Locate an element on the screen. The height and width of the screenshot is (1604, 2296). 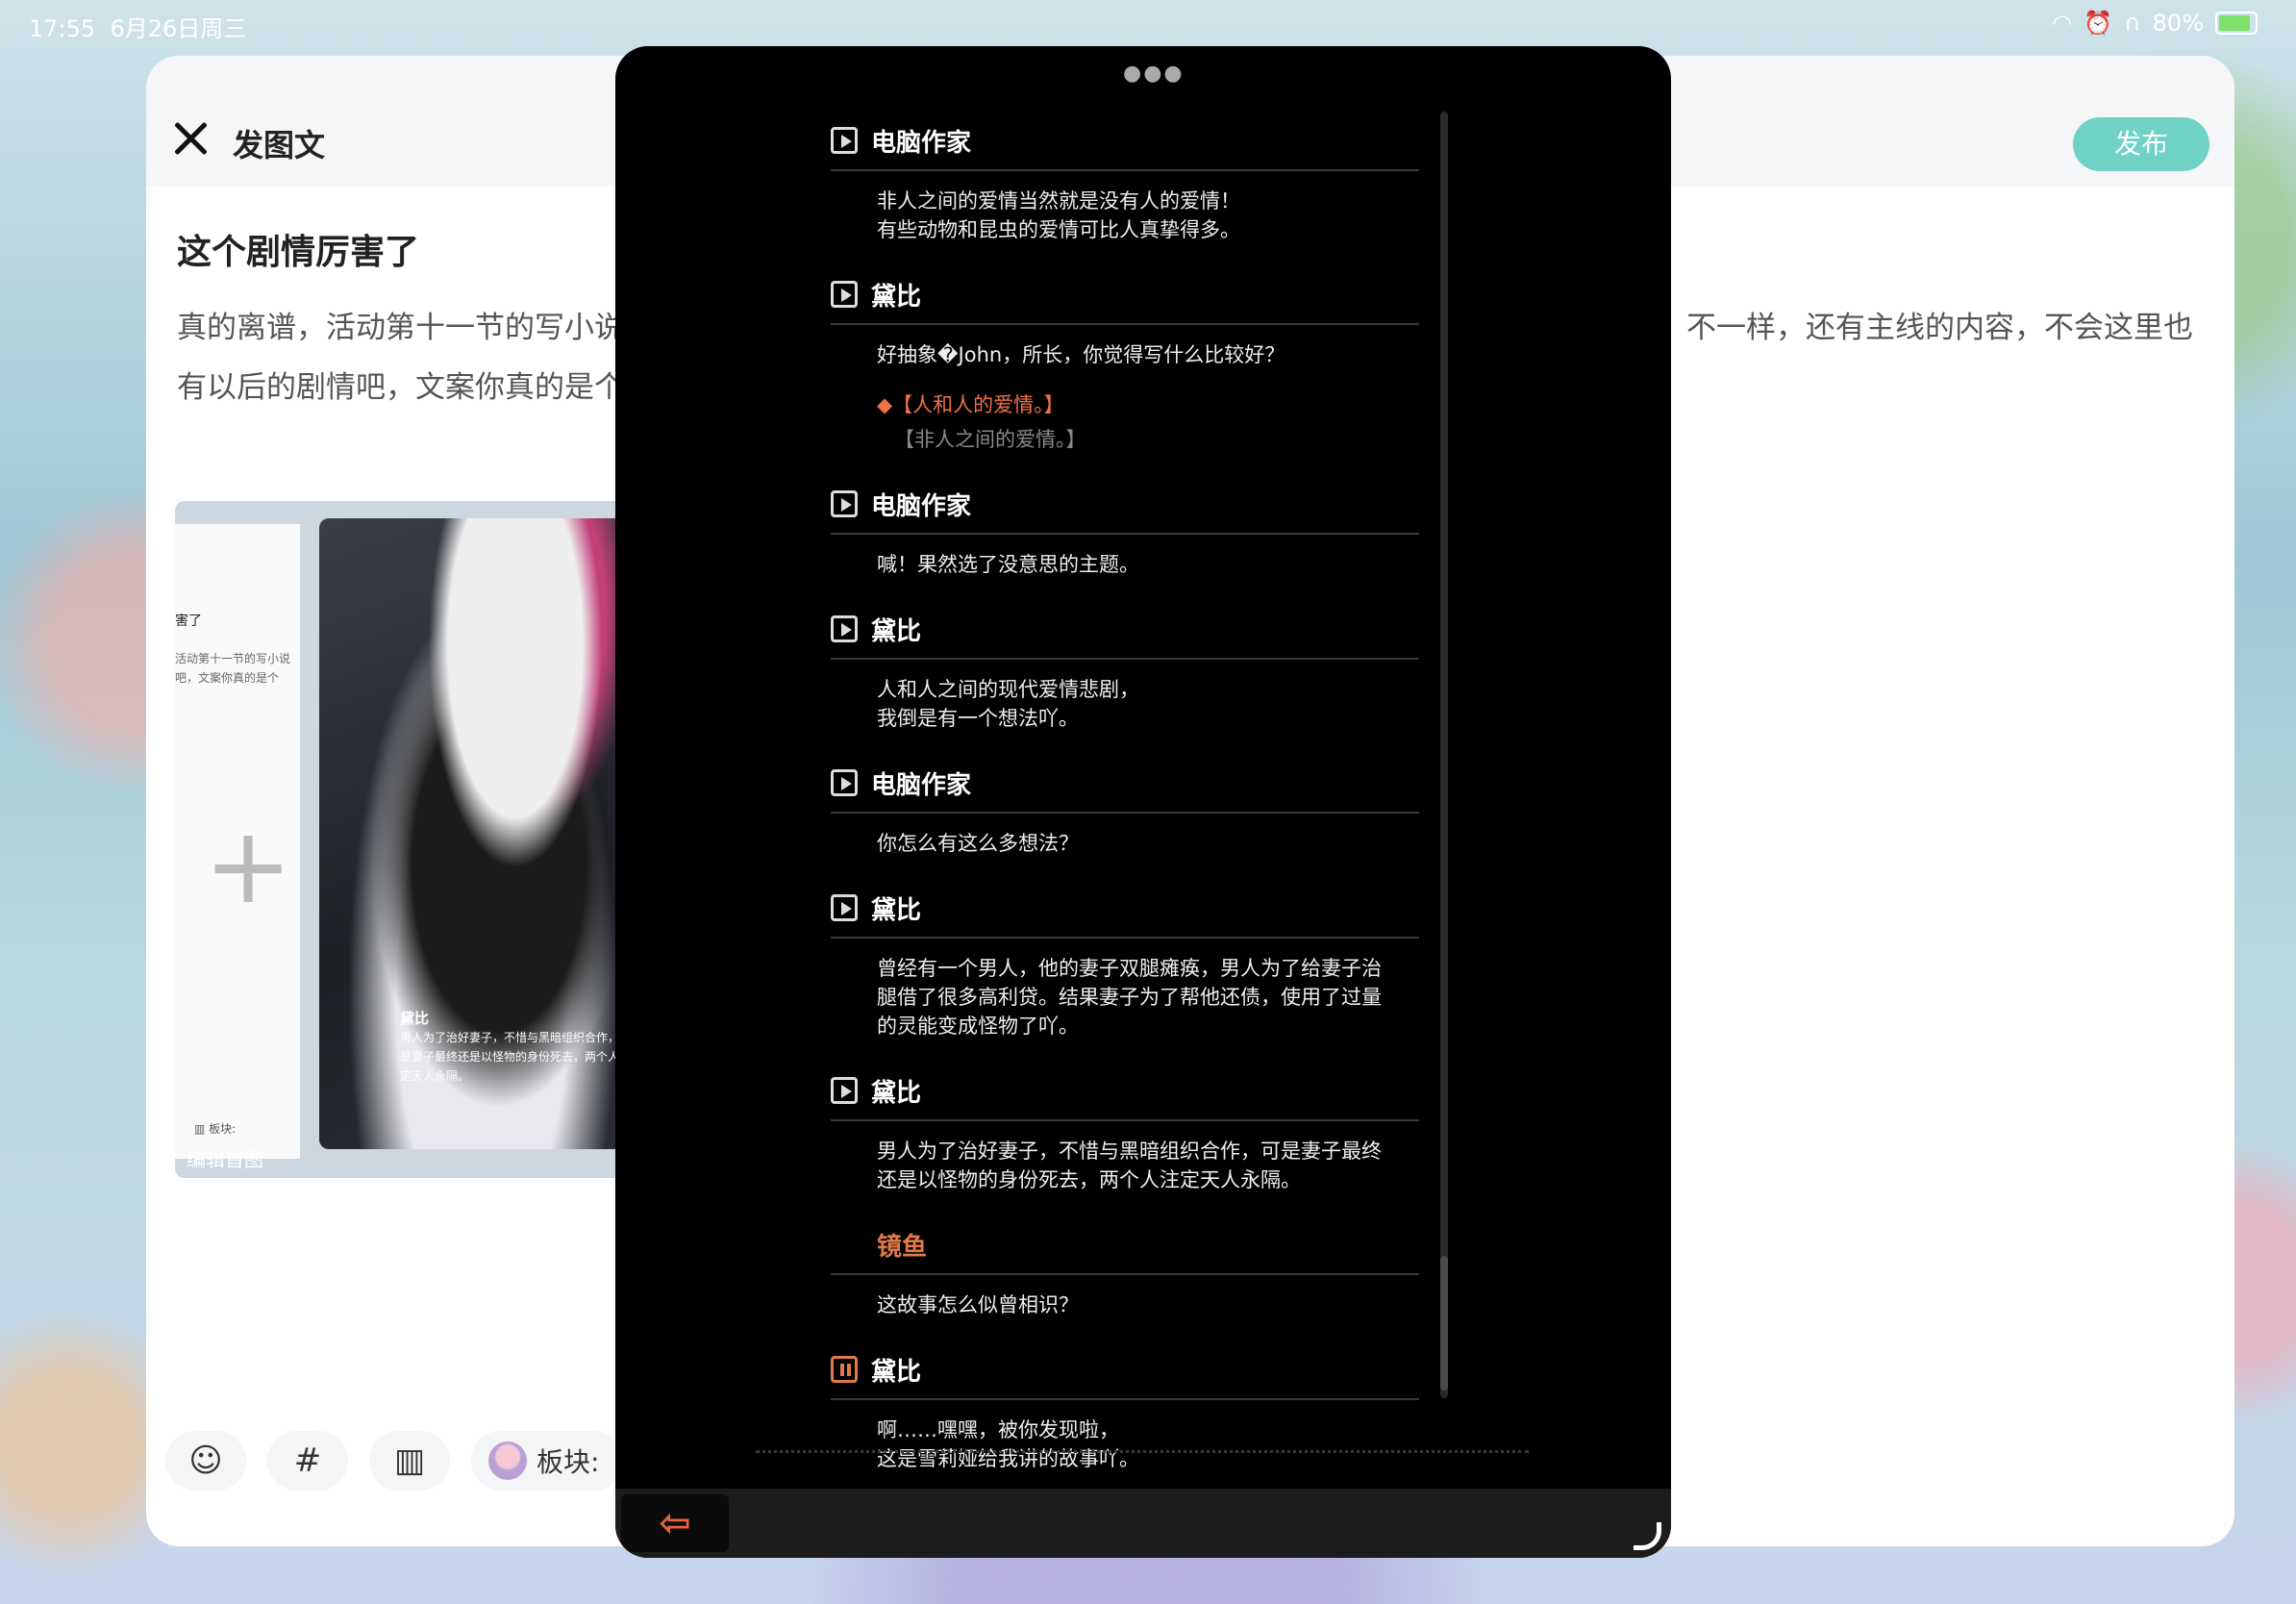
dialog-text: 喊！果然选了没意思的主题。 is located at coordinates (1008, 564).